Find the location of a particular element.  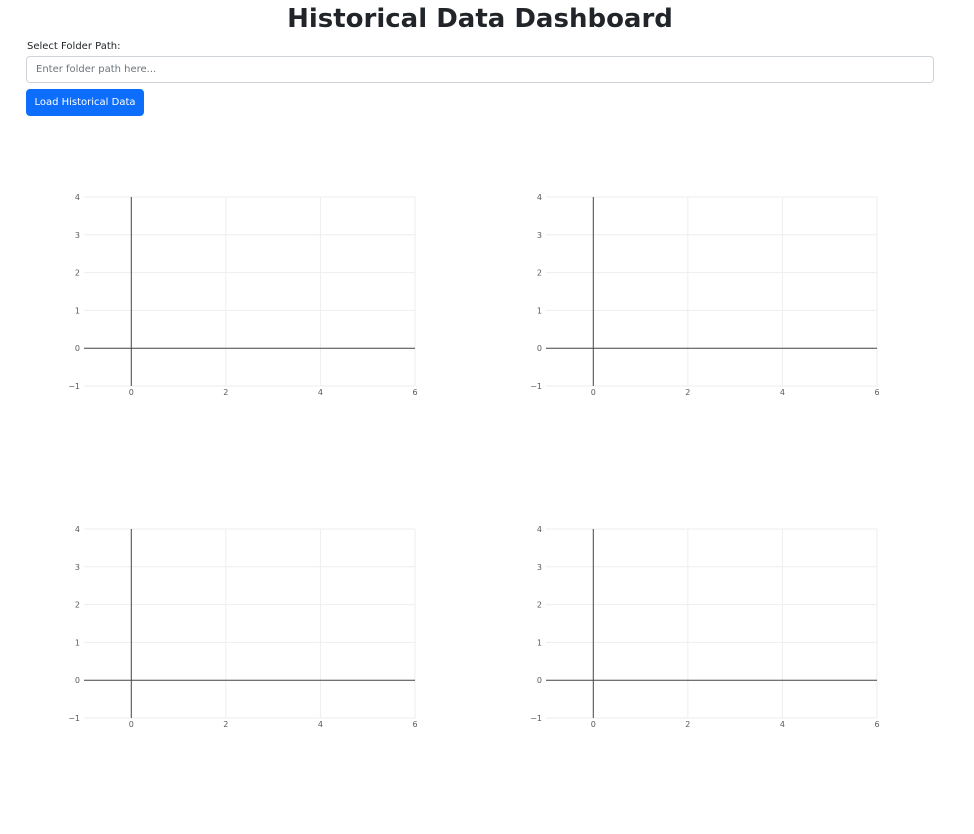

load-historical-data-button: Load Historical Data is located at coordinates (85, 102).